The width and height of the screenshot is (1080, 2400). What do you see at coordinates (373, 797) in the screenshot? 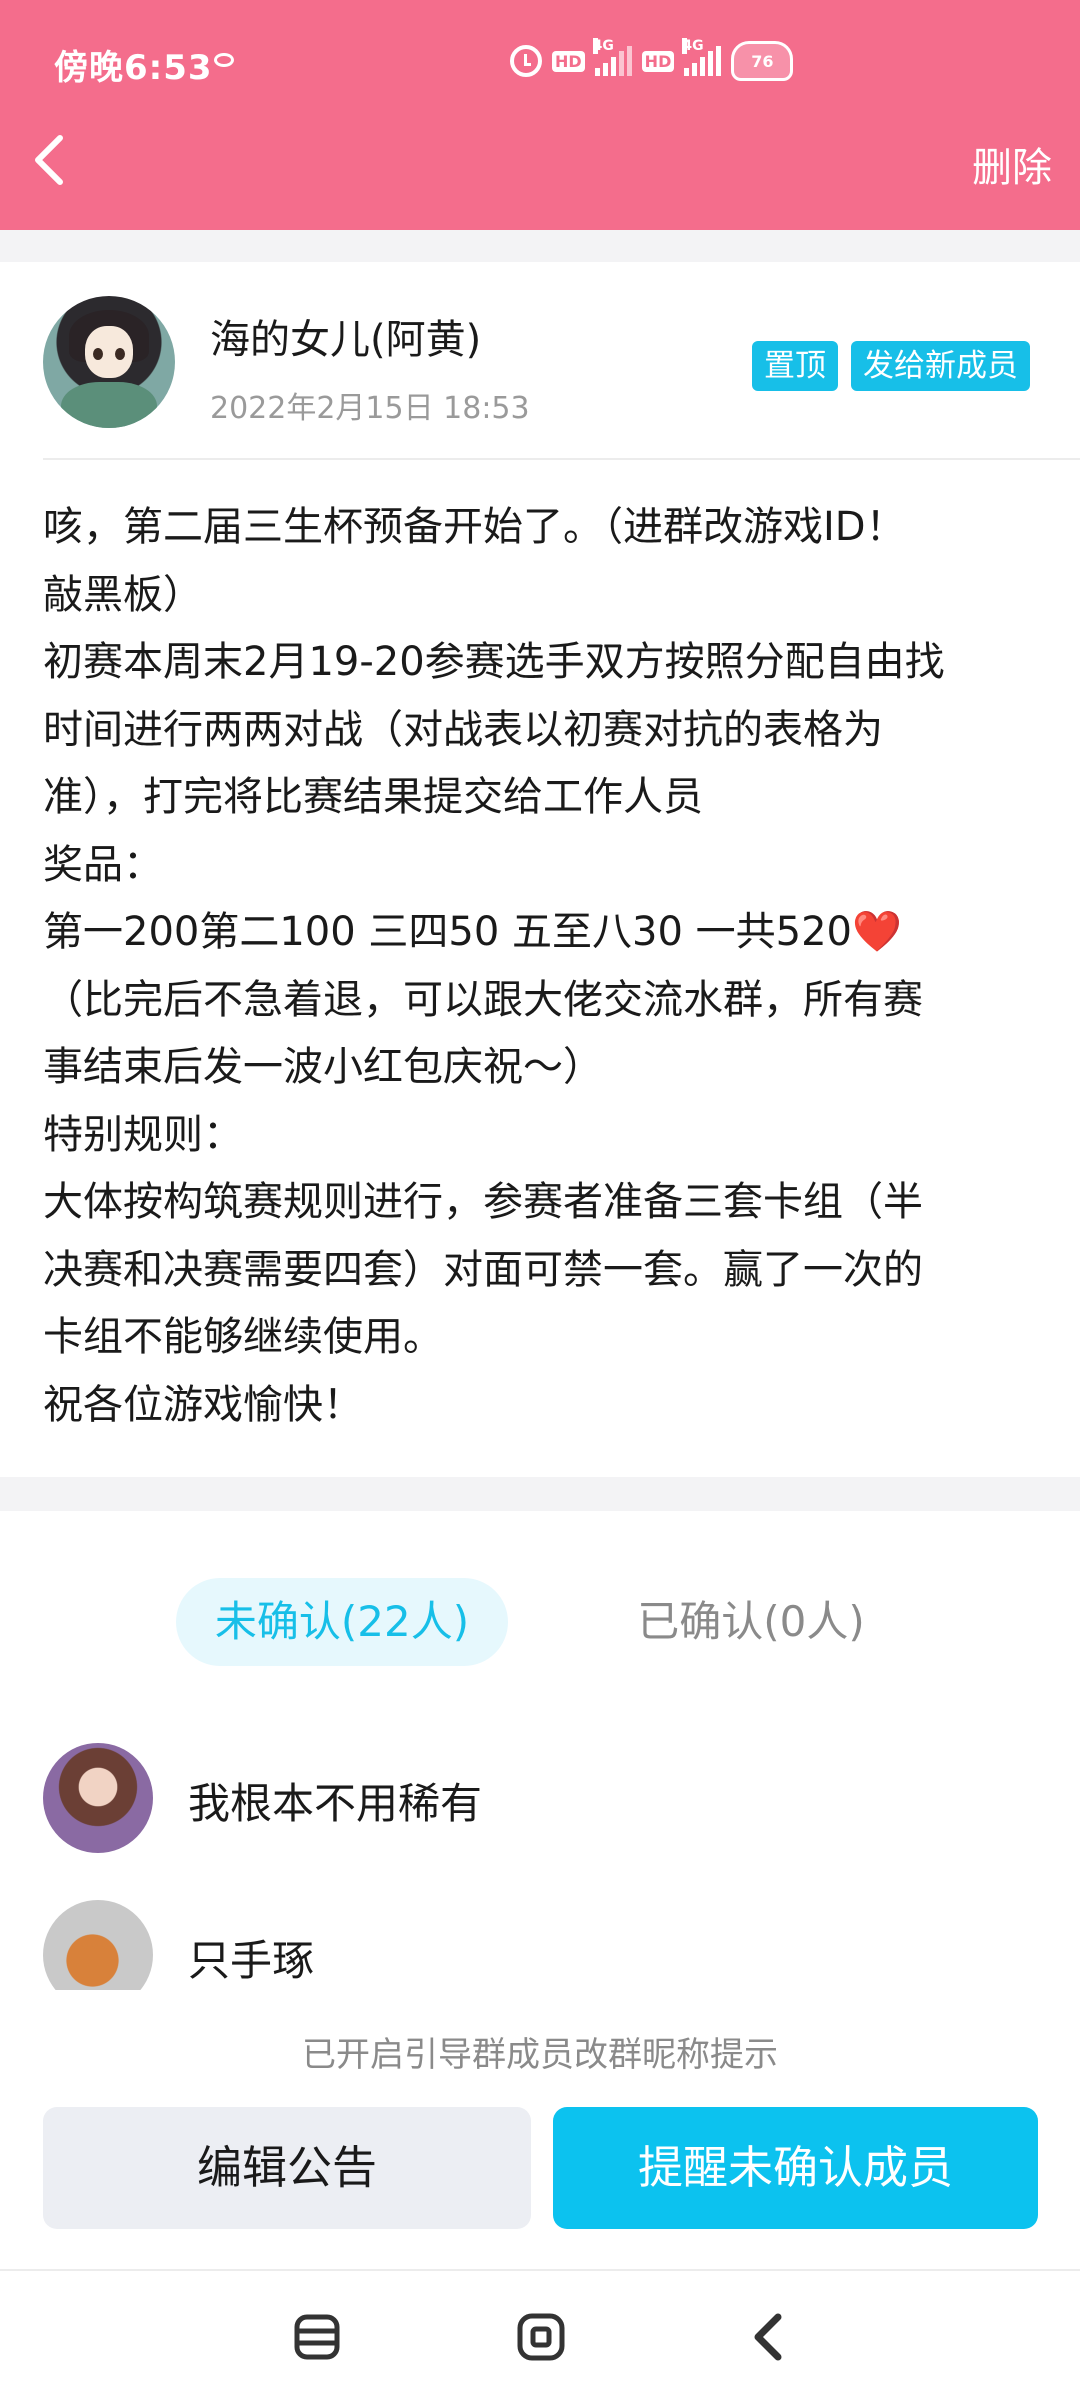
I see `body-line: 准），打完将比赛结果提交给工作人员` at bounding box center [373, 797].